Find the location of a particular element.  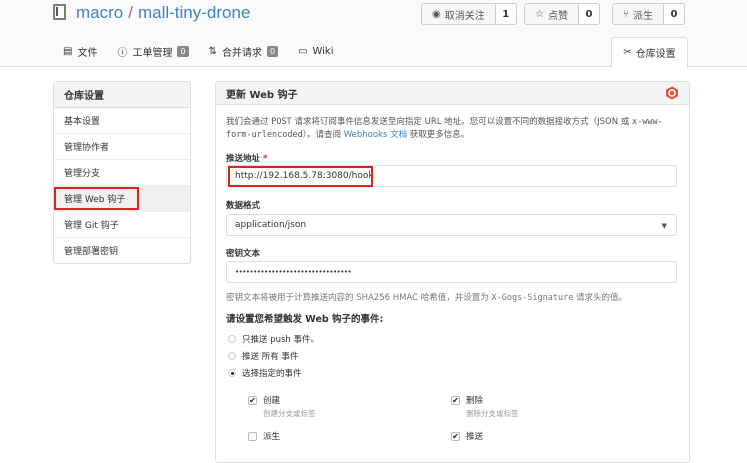

sidebar-item-git-hooks: 管理 Git 钩子 is located at coordinates (122, 225).